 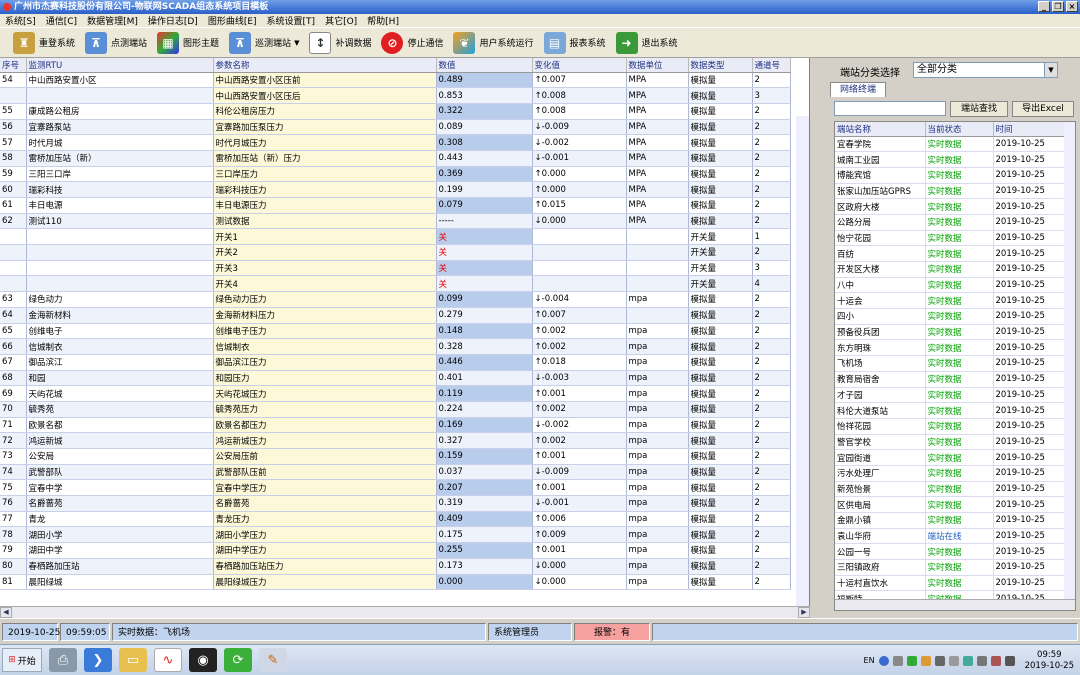 I want to click on powershell-icon: ❯, so click(x=98, y=660).